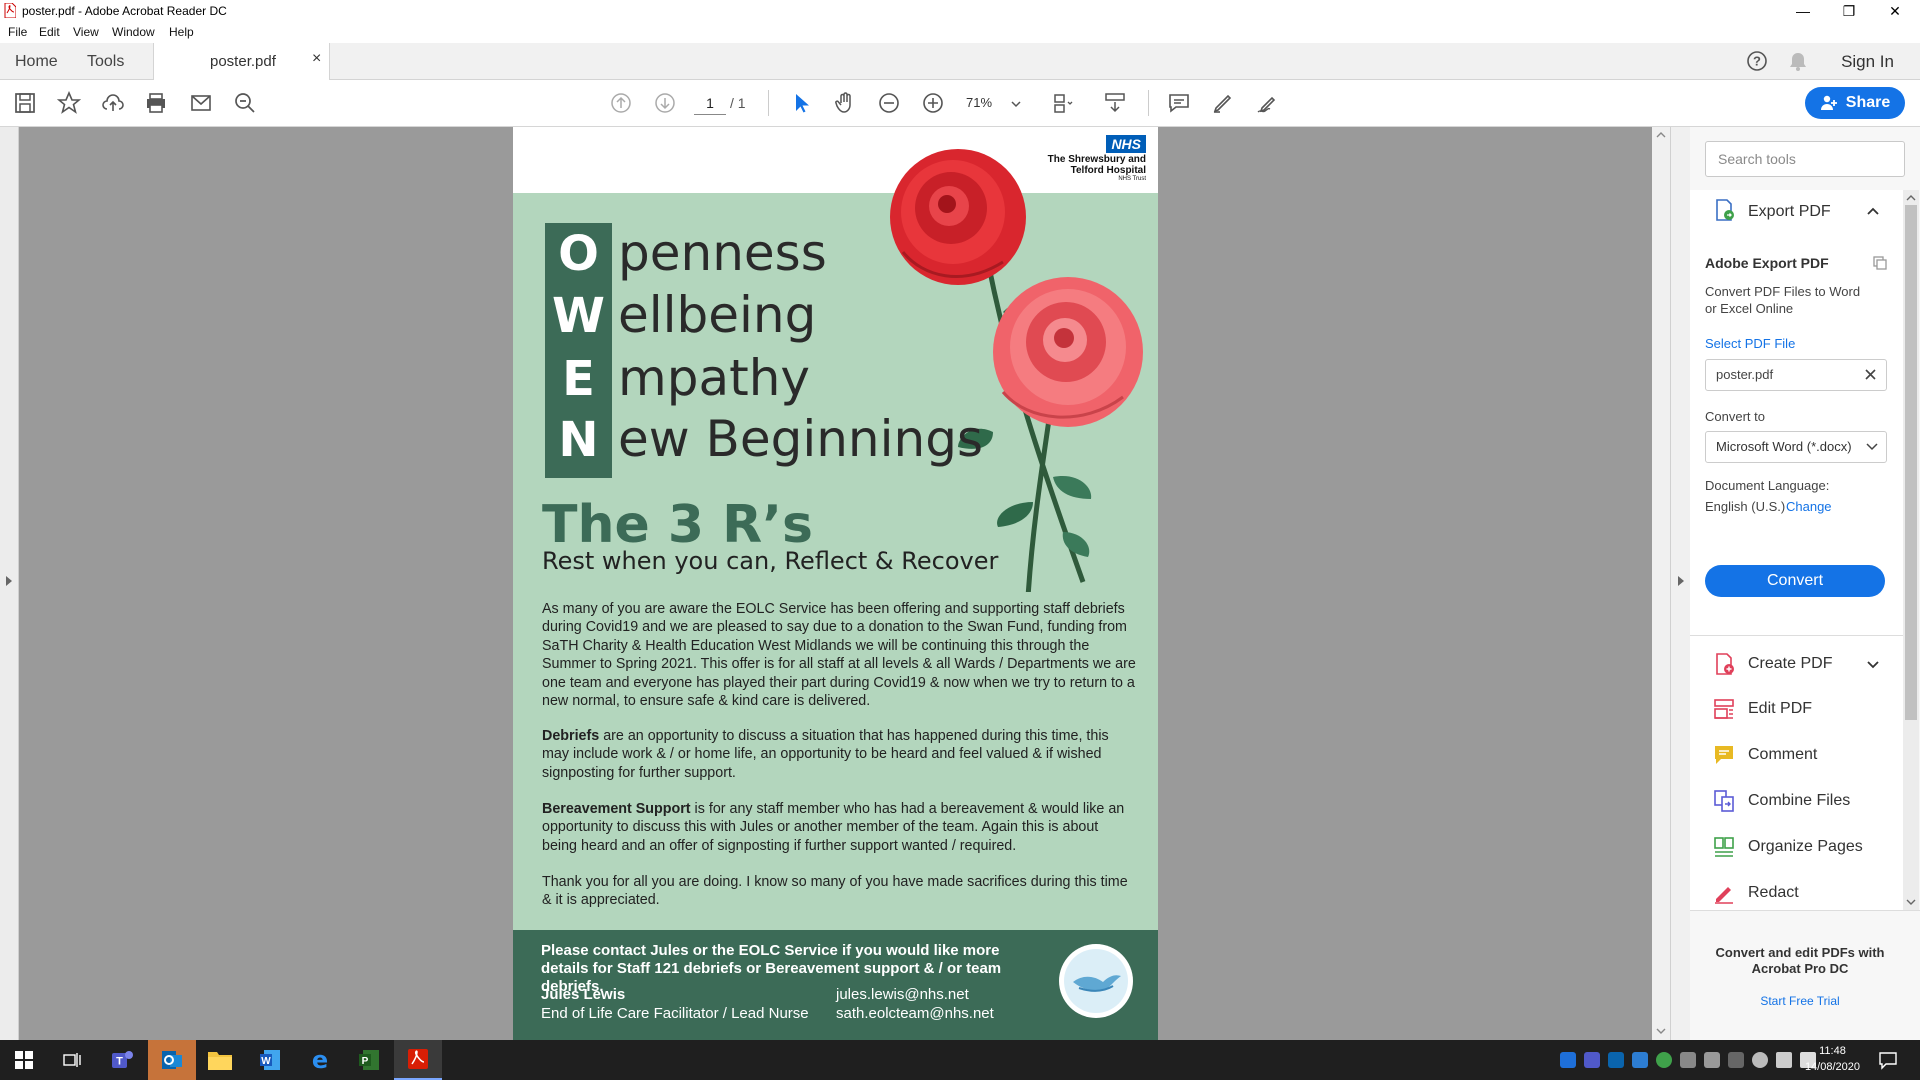  What do you see at coordinates (1888, 1060) in the screenshot?
I see `notification-center-icon` at bounding box center [1888, 1060].